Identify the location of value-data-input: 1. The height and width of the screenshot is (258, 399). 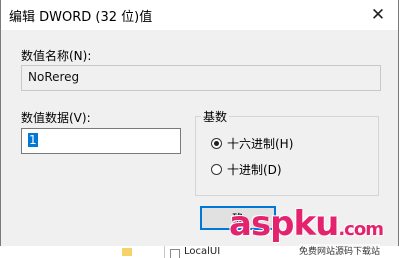
(101, 141).